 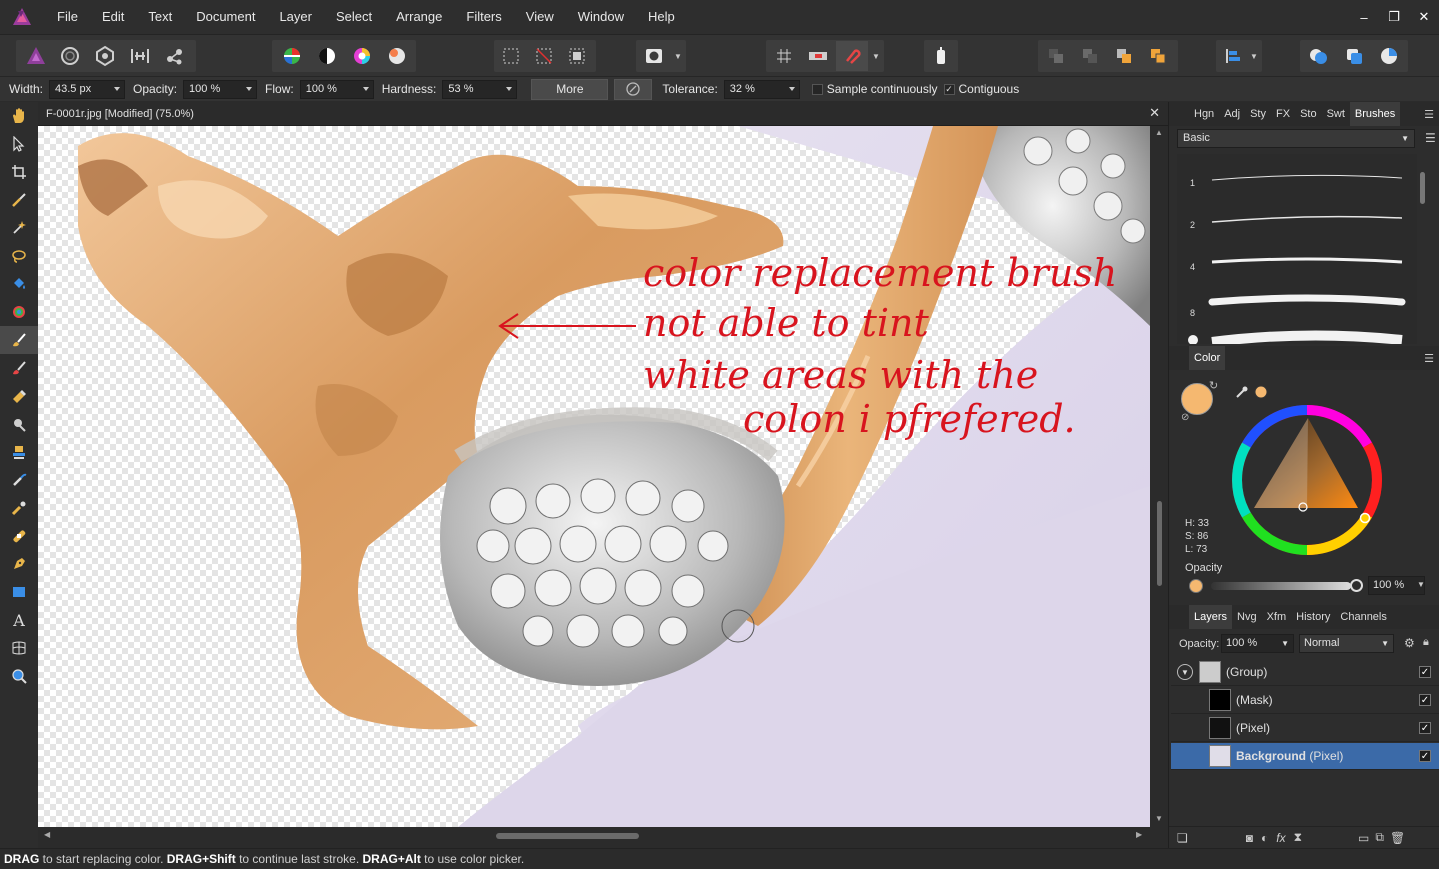 What do you see at coordinates (1424, 17) in the screenshot?
I see `close-window-button: ✕` at bounding box center [1424, 17].